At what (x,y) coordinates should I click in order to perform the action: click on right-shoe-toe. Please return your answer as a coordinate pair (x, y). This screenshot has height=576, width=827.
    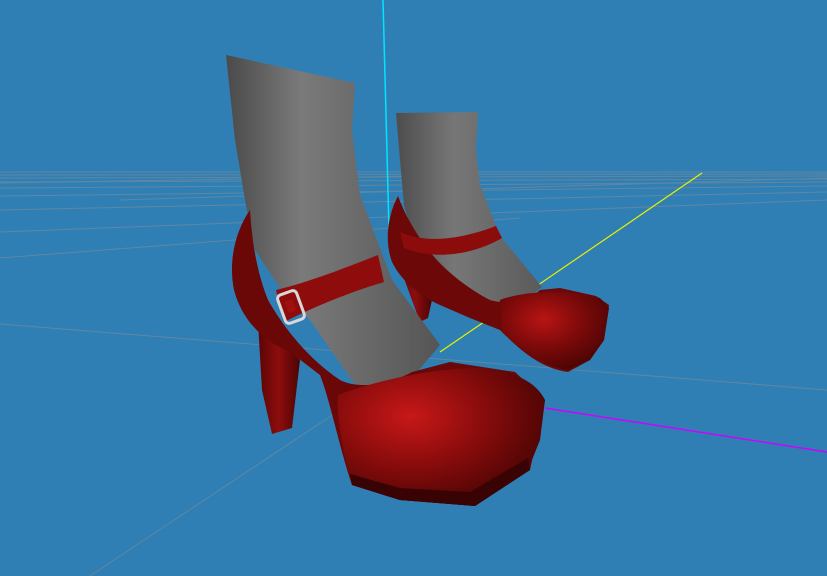
    Looking at the image, I should click on (554, 331).